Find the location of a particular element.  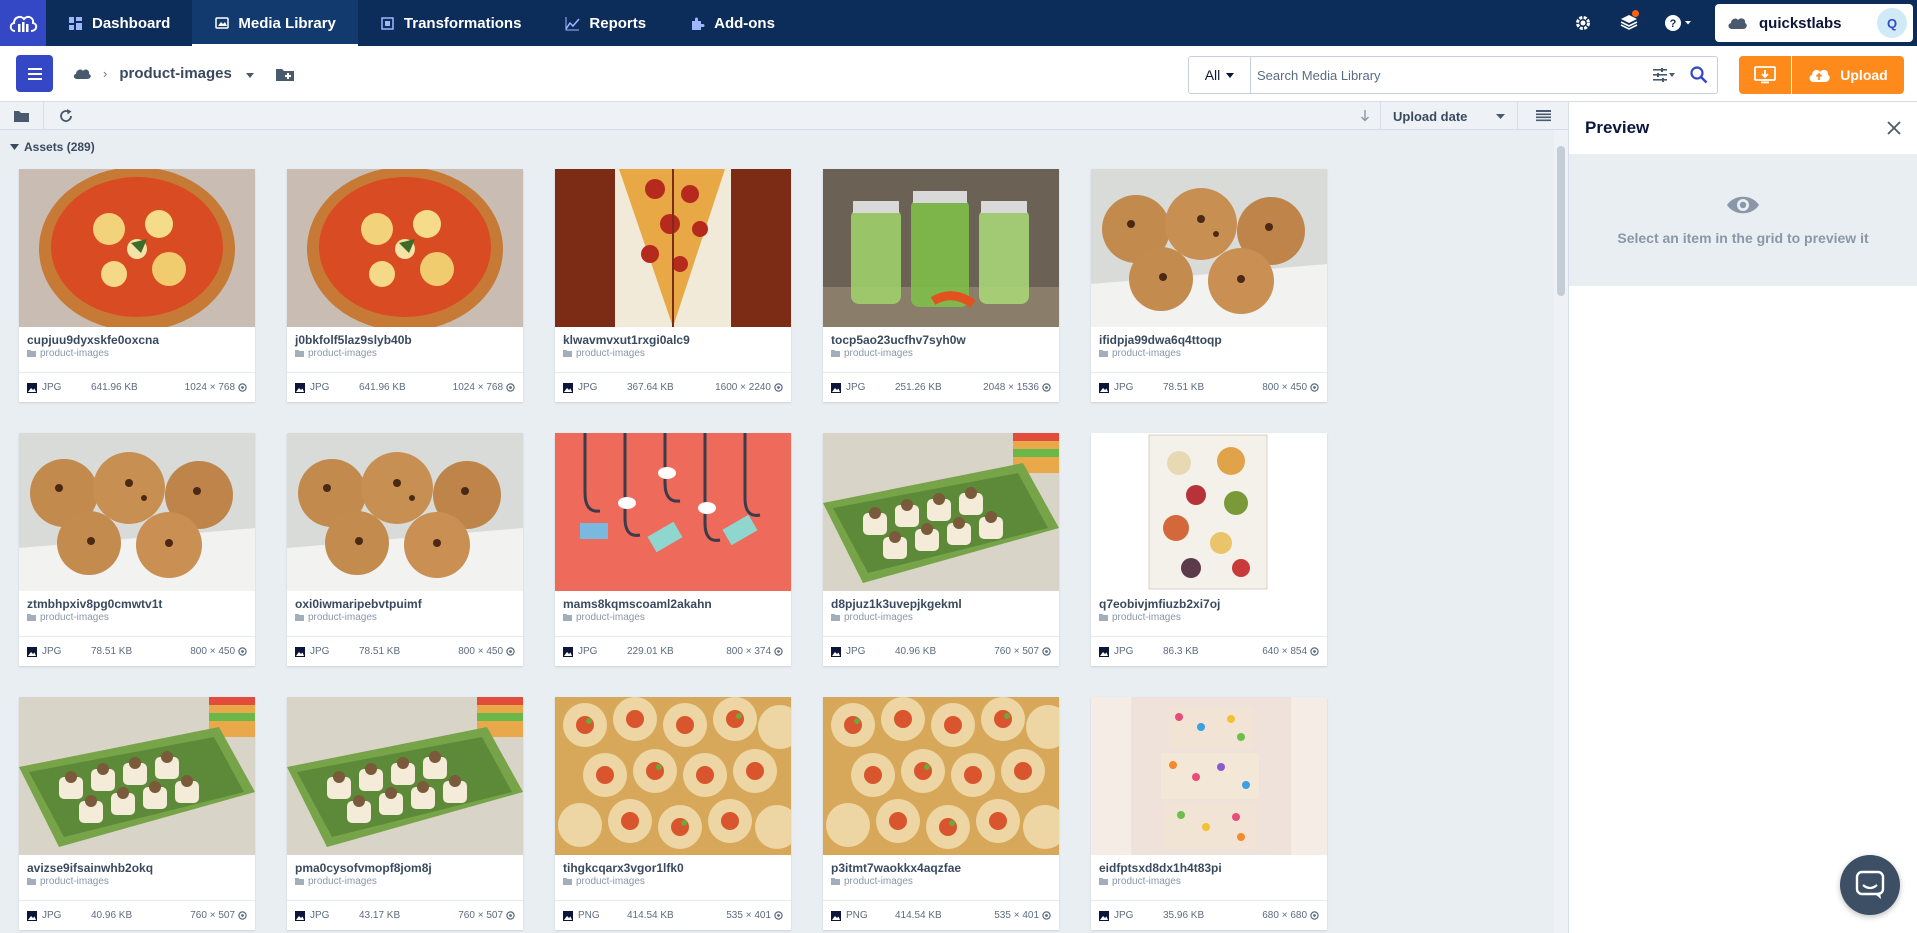

cloud-upload-icon is located at coordinates (1819, 75).